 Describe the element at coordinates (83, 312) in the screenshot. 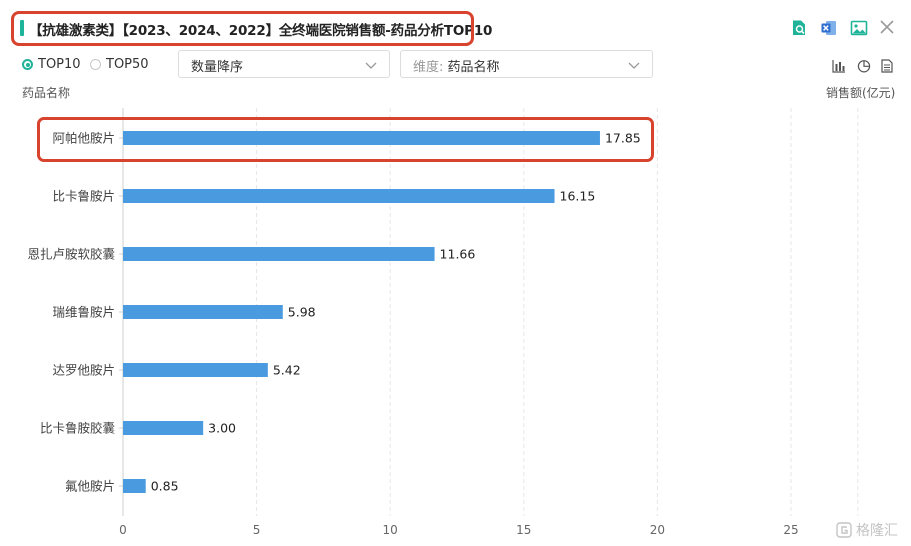

I see `category-label: 瑞维鲁胺片` at that location.